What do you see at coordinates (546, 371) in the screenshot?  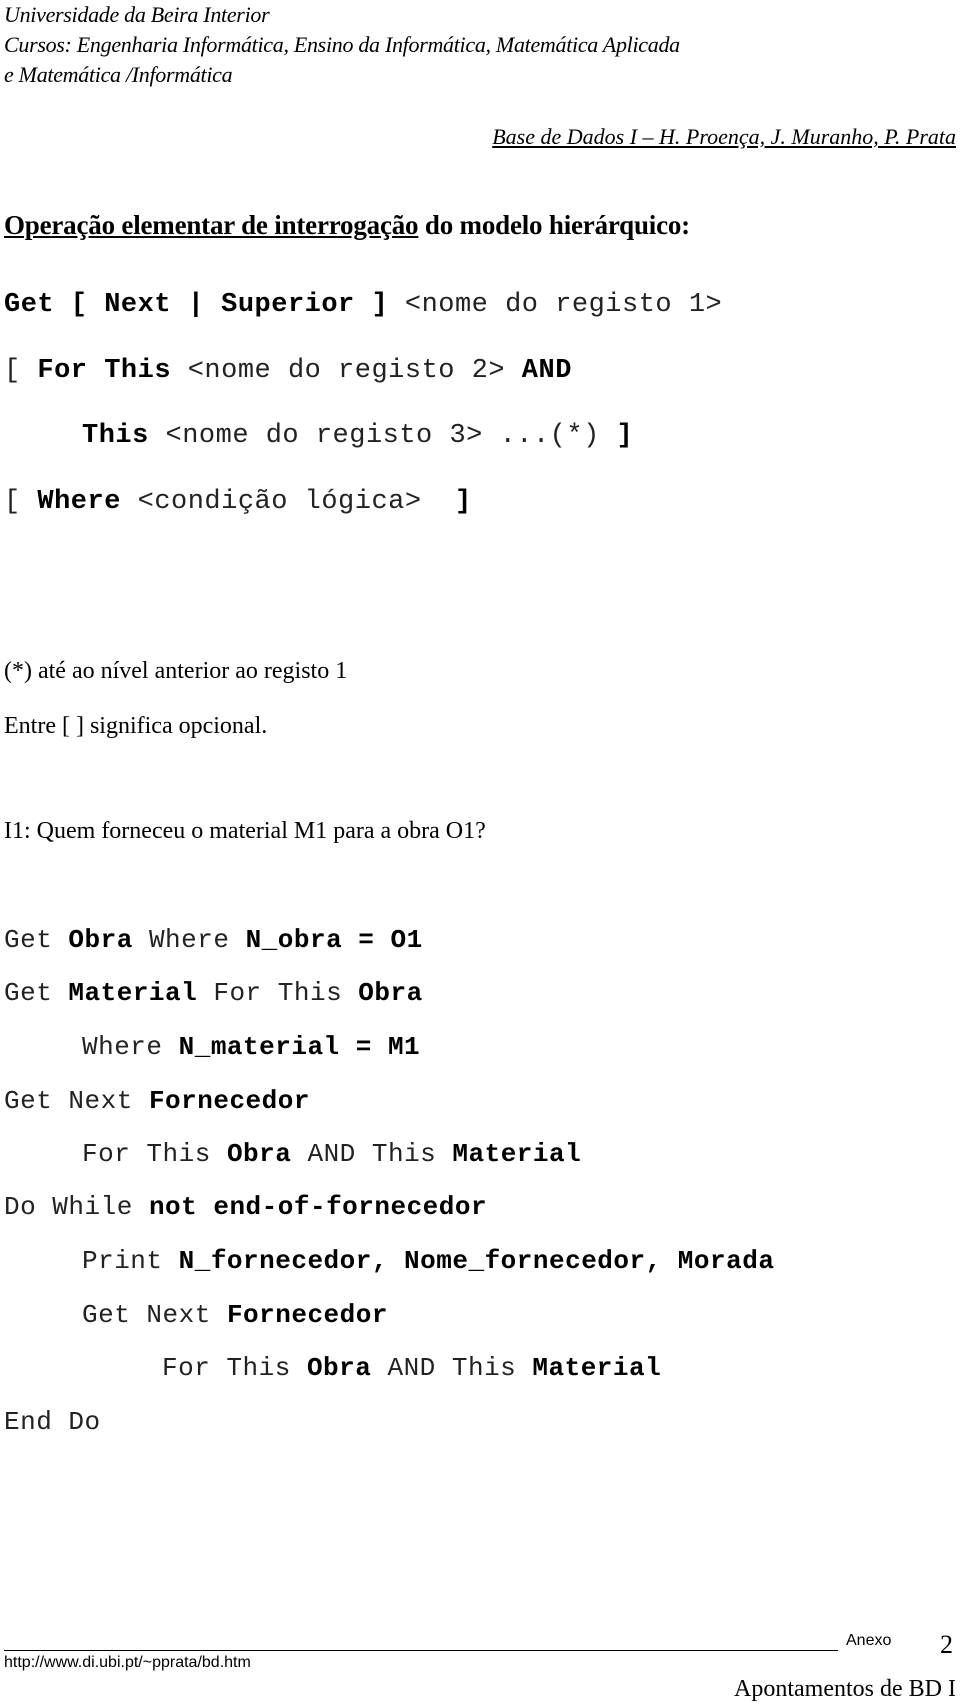 I see `kw-and: AND` at bounding box center [546, 371].